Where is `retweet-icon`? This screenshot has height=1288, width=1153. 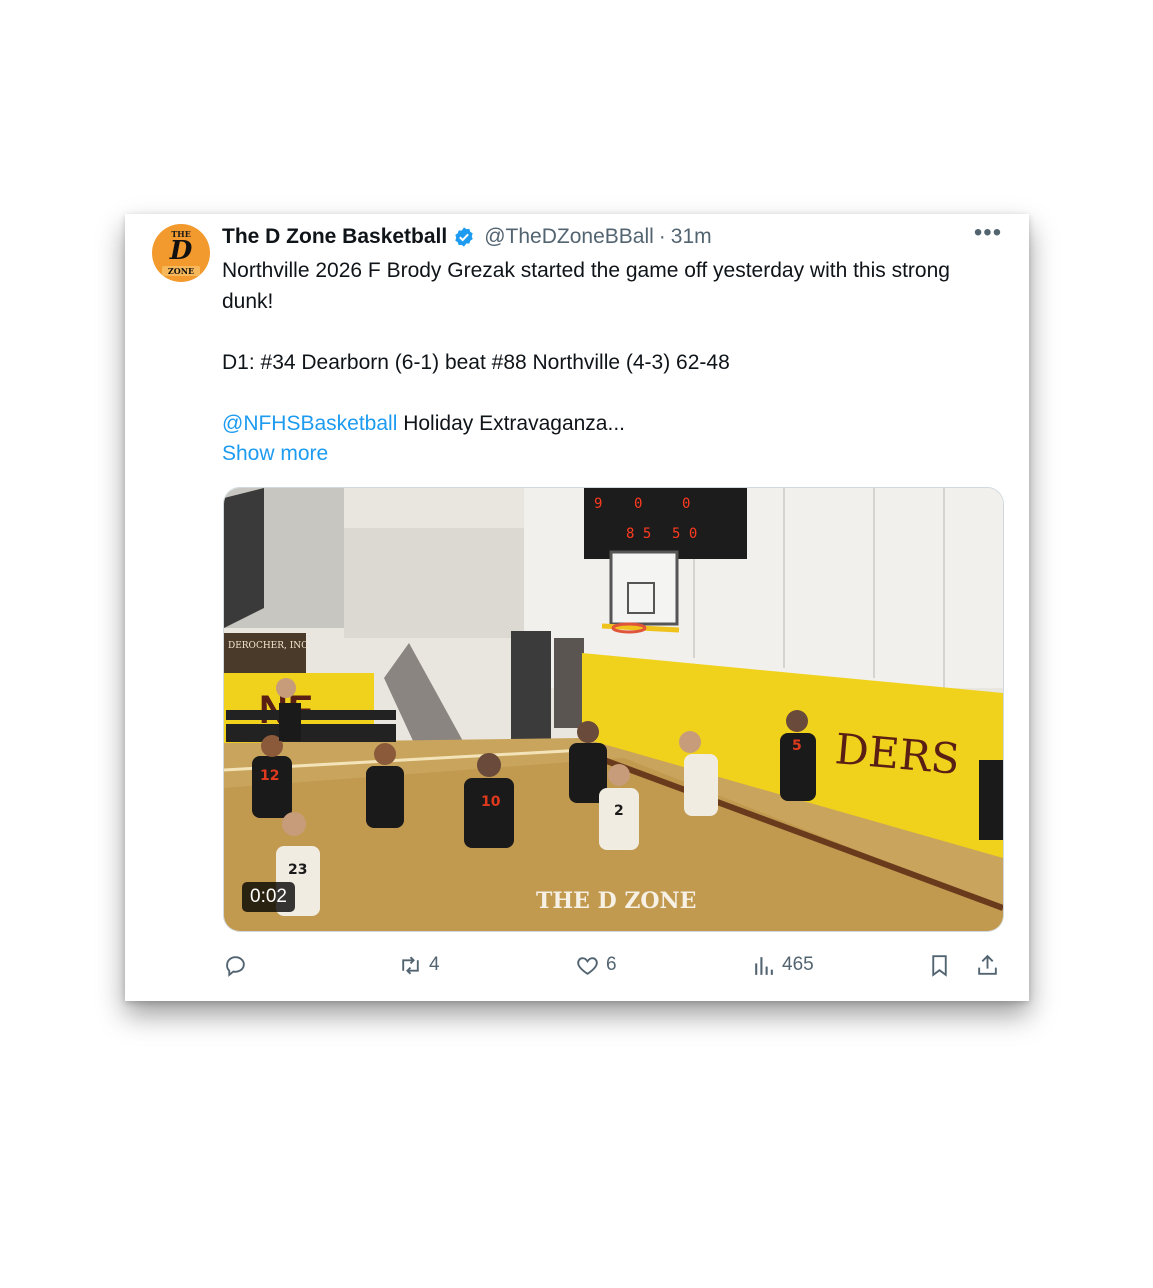 retweet-icon is located at coordinates (410, 965).